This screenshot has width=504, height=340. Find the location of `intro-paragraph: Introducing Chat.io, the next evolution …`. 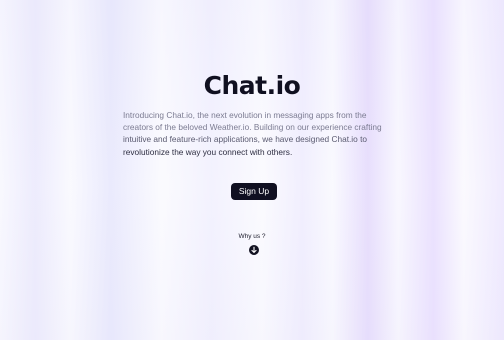

intro-paragraph: Introducing Chat.io, the next evolution … is located at coordinates (258, 133).